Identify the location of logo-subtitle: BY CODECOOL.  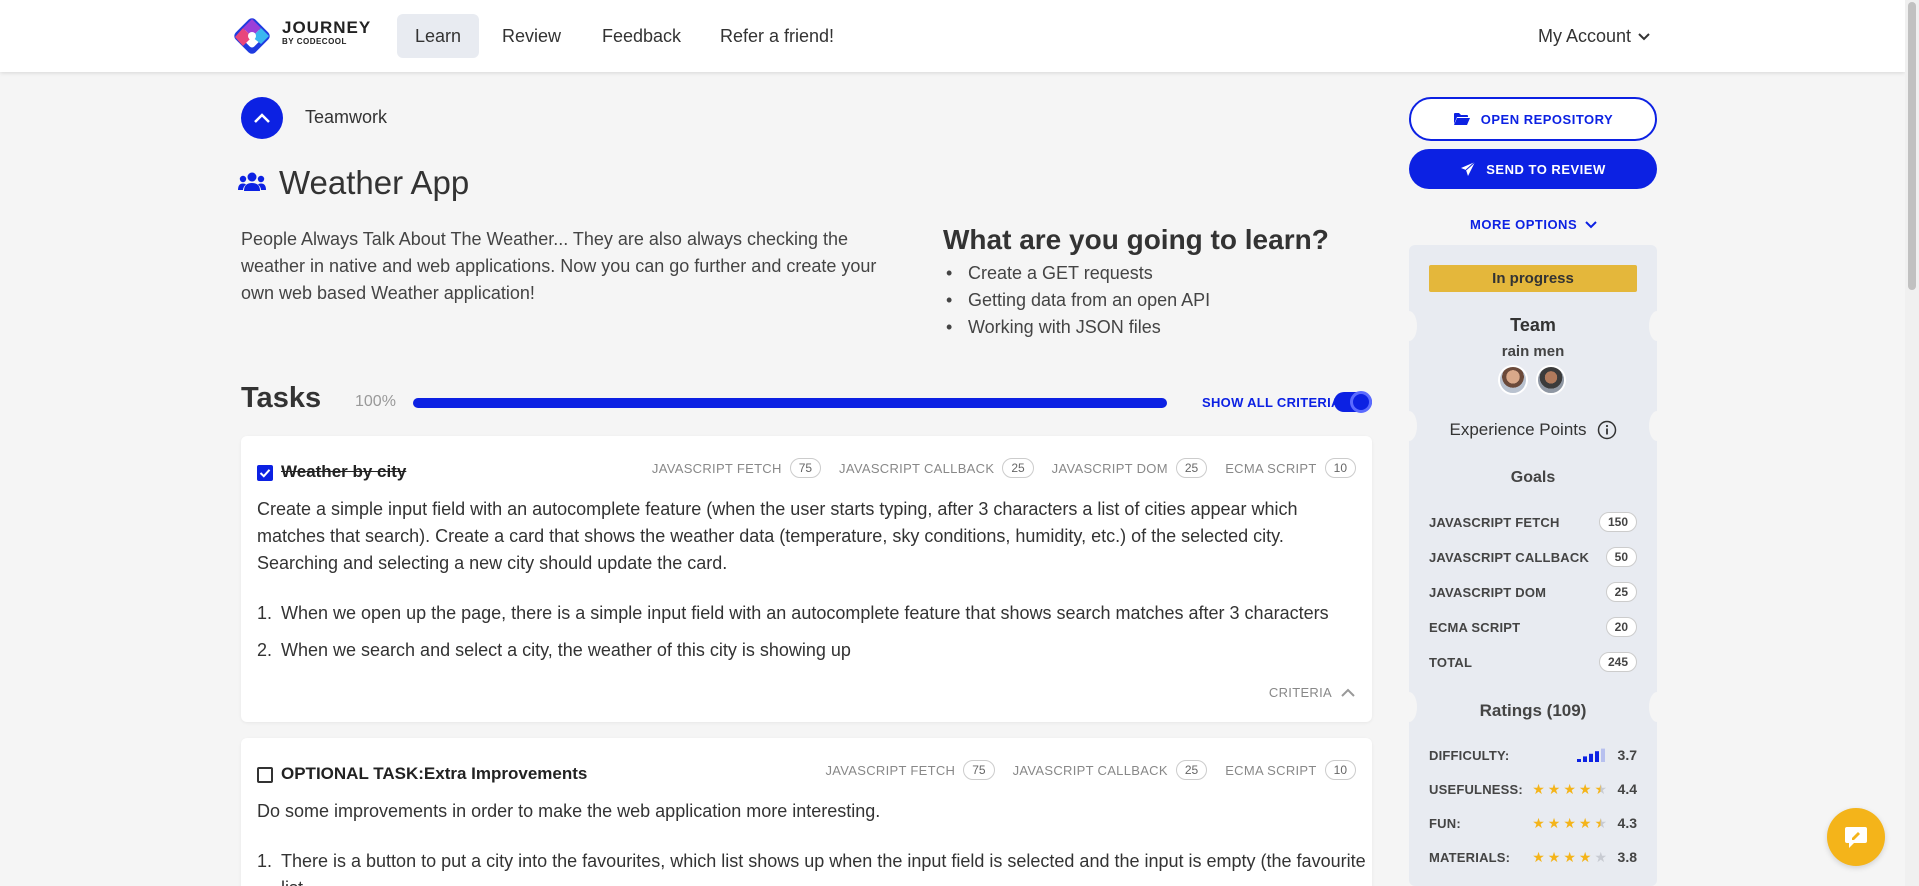
(314, 41).